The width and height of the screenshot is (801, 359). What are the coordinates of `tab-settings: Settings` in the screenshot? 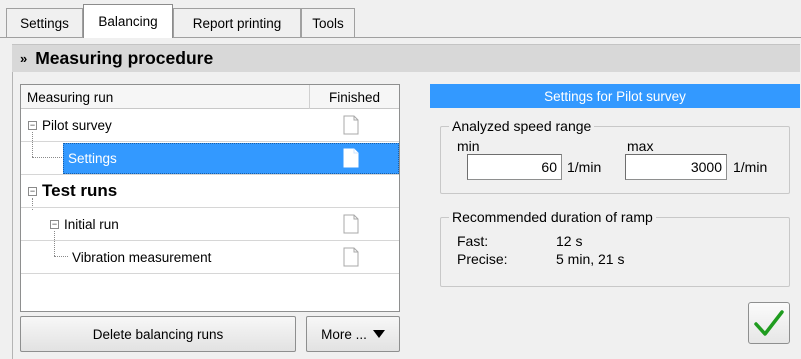 It's located at (44, 23).